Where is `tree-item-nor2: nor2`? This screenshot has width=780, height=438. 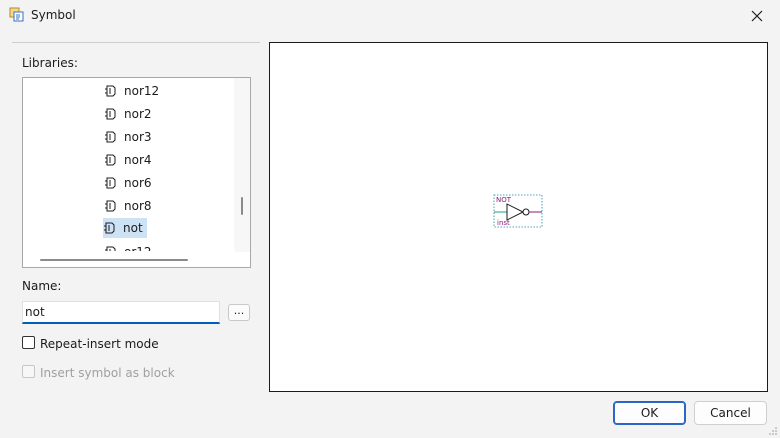 tree-item-nor2: nor2 is located at coordinates (128, 114).